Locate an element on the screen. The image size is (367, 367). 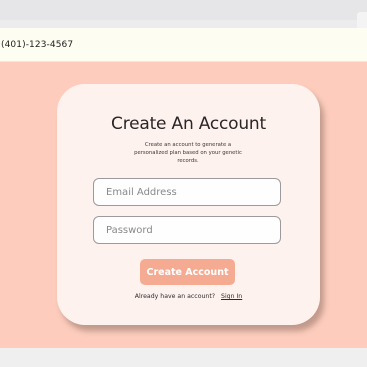
signin-link: Sign In is located at coordinates (231, 296).